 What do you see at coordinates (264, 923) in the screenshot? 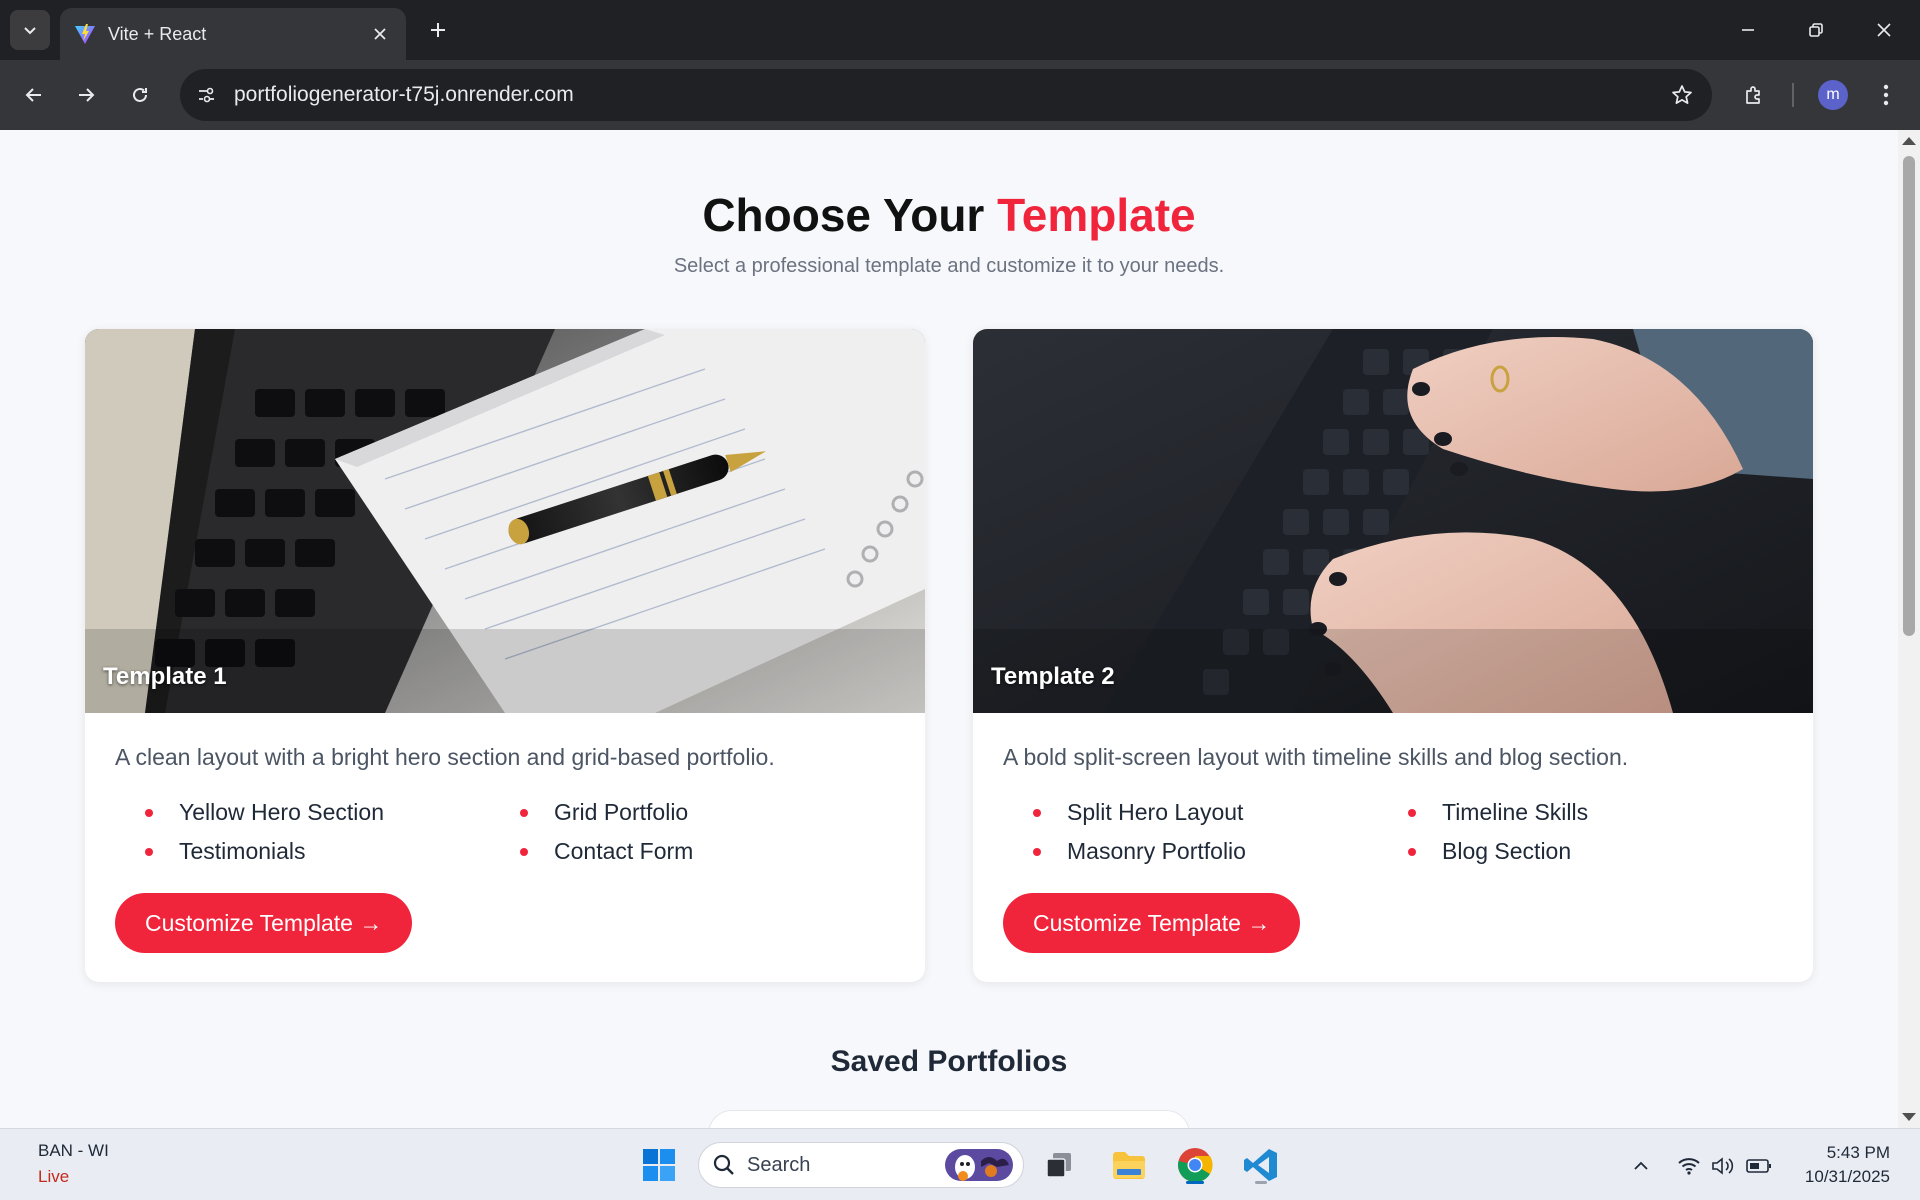
I see `customize-template-1-button: Customize Template →` at bounding box center [264, 923].